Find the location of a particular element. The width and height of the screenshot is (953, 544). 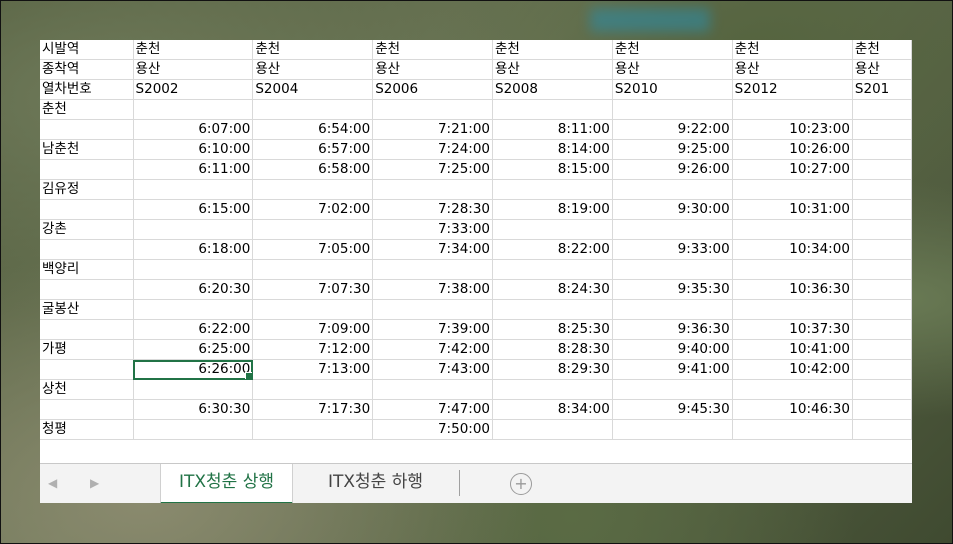

time-cell: 7:07:30 is located at coordinates (313, 289).